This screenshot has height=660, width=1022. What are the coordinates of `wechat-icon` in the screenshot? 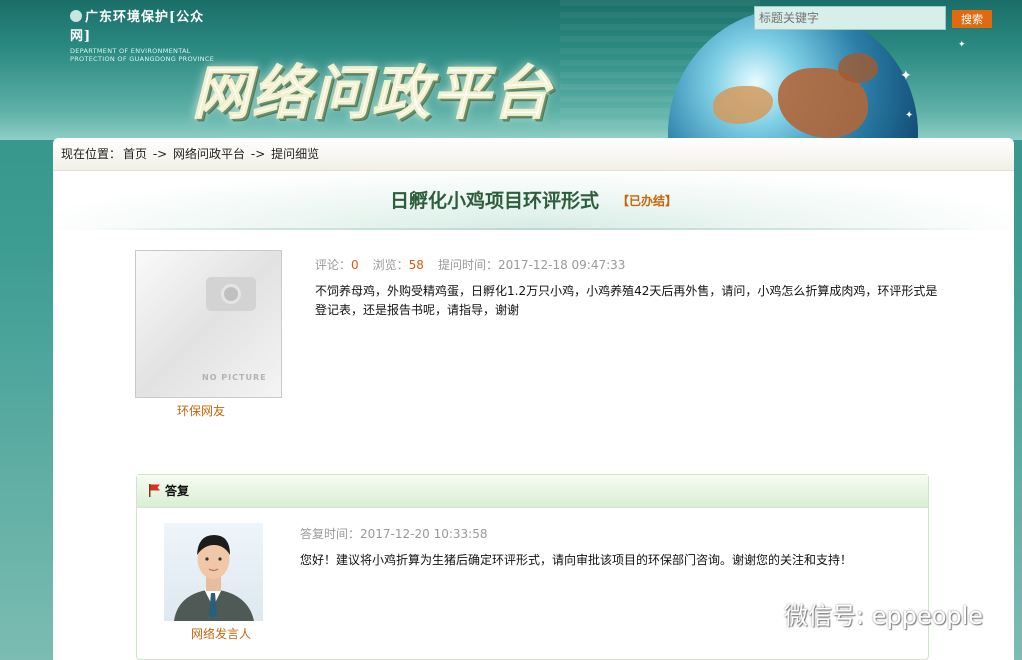 It's located at (759, 614).